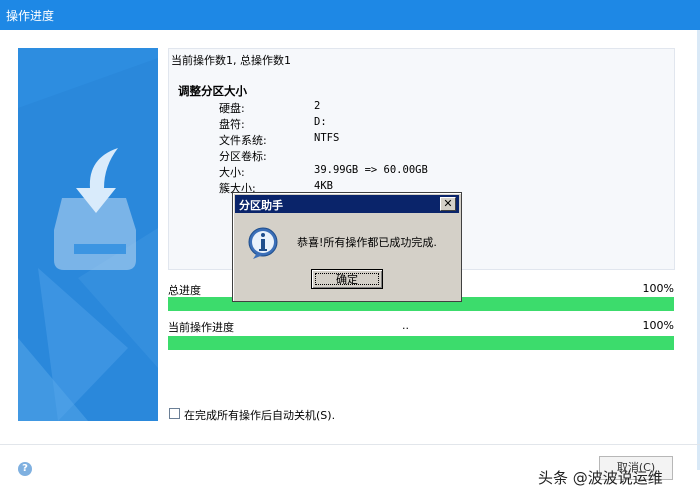 This screenshot has width=700, height=501. Describe the element at coordinates (448, 204) in the screenshot. I see `dialog-close-button: ✕` at that location.